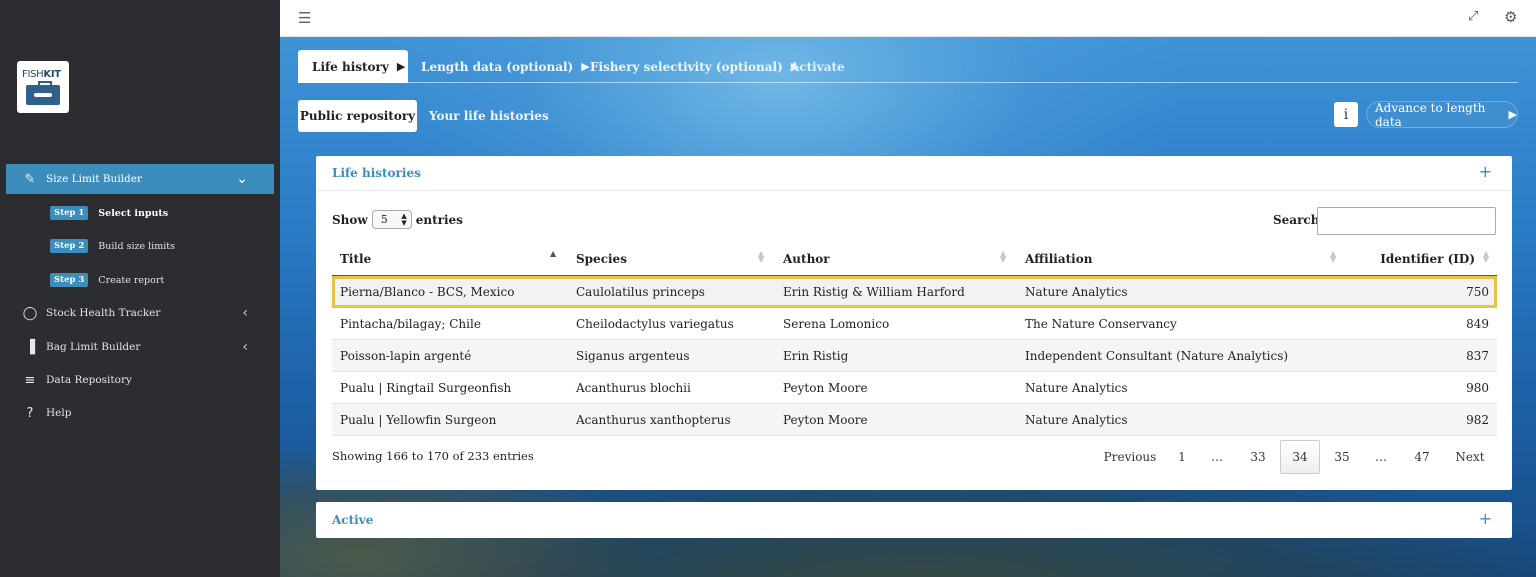 Image resolution: width=1536 pixels, height=577 pixels. What do you see at coordinates (350, 66) in the screenshot?
I see `tab-label: Life history` at bounding box center [350, 66].